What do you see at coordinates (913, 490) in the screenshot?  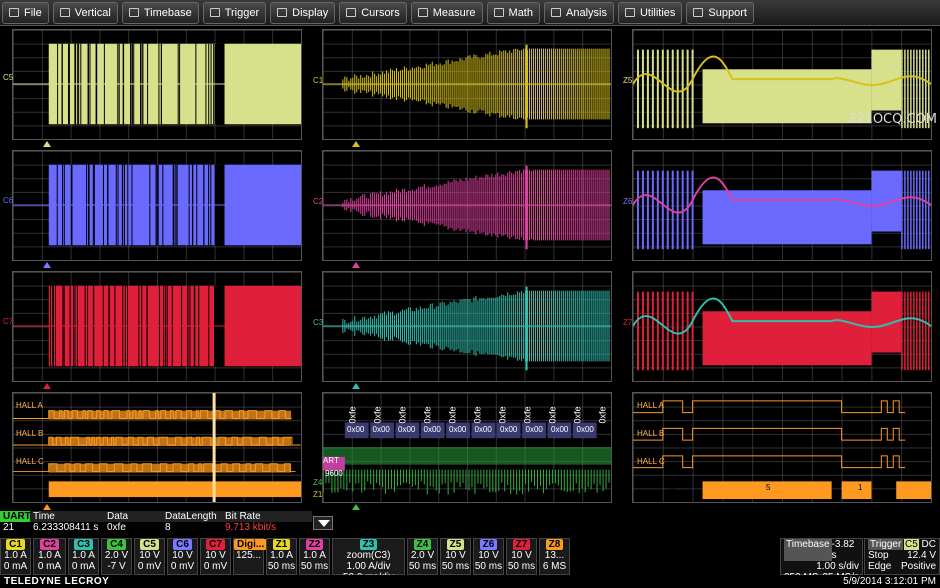 I see `motor-bus` at bounding box center [913, 490].